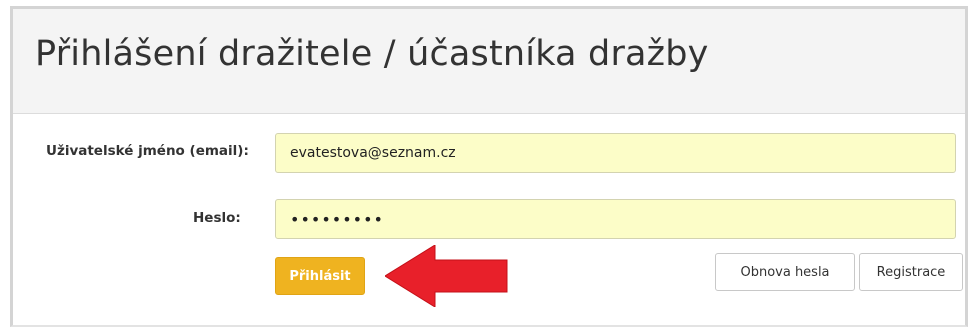  What do you see at coordinates (615, 153) in the screenshot?
I see `username-input` at bounding box center [615, 153].